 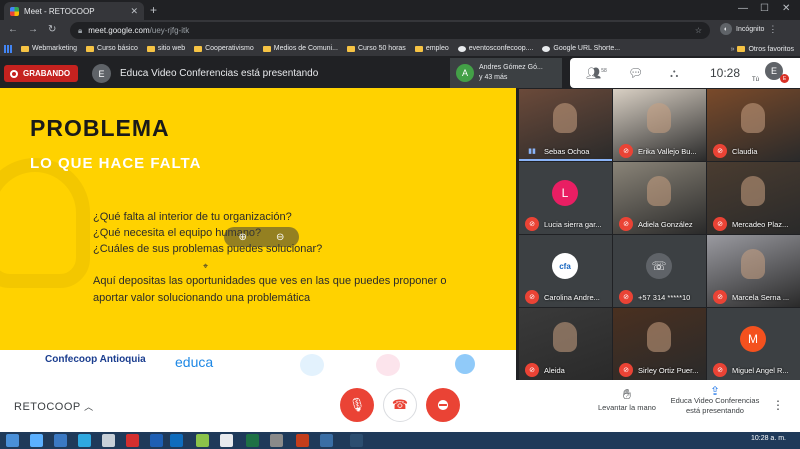 What do you see at coordinates (784, 78) in the screenshot?
I see `self-badge: E` at bounding box center [784, 78].